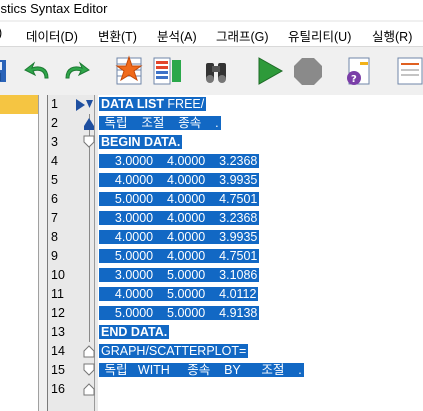  I want to click on line-number: 8, so click(54, 237).